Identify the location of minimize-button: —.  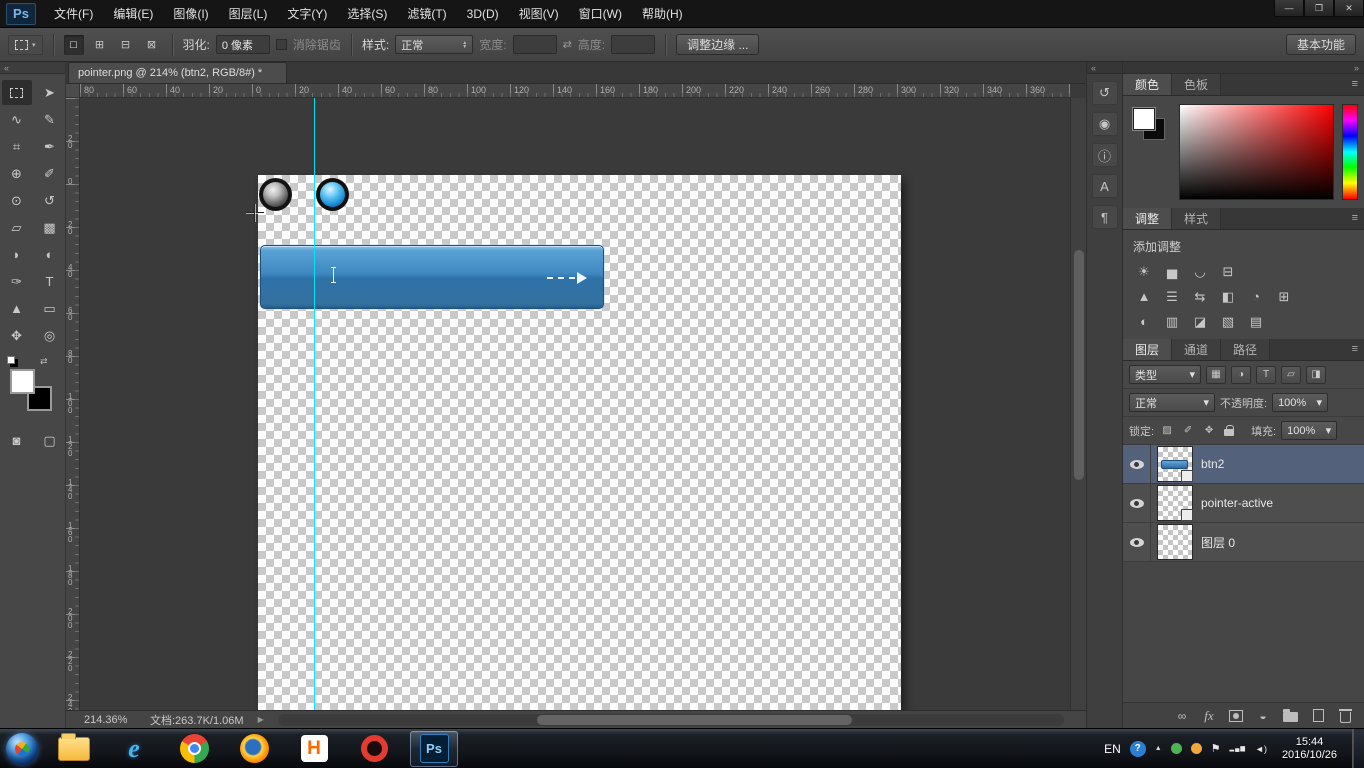
(1289, 8).